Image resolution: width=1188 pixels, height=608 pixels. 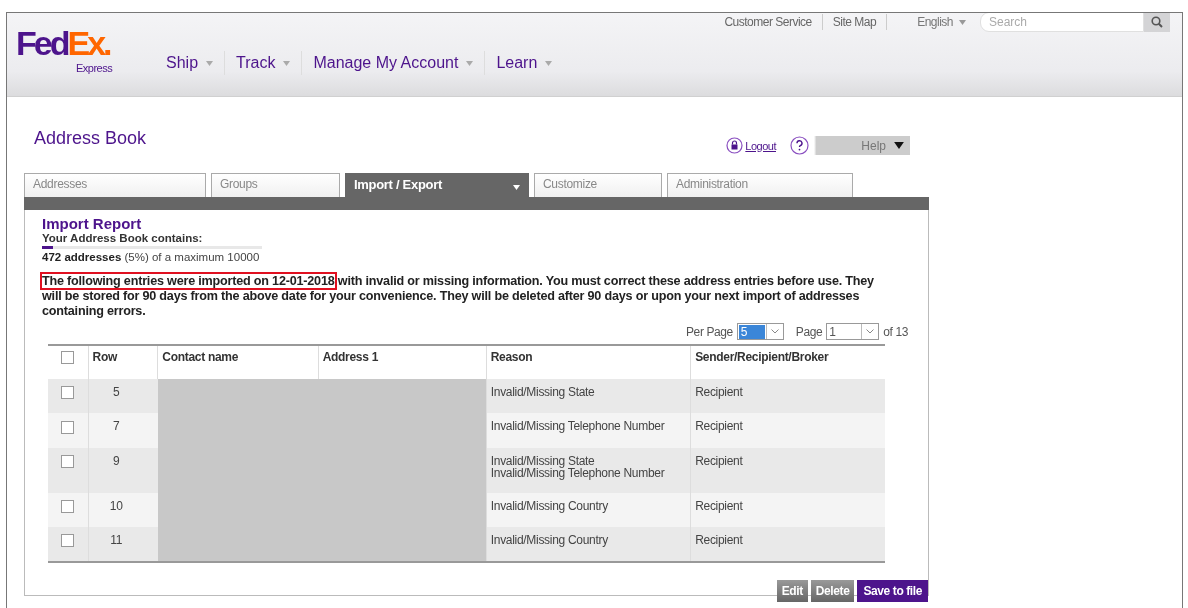 I want to click on action-button: Save to file, so click(x=892, y=591).